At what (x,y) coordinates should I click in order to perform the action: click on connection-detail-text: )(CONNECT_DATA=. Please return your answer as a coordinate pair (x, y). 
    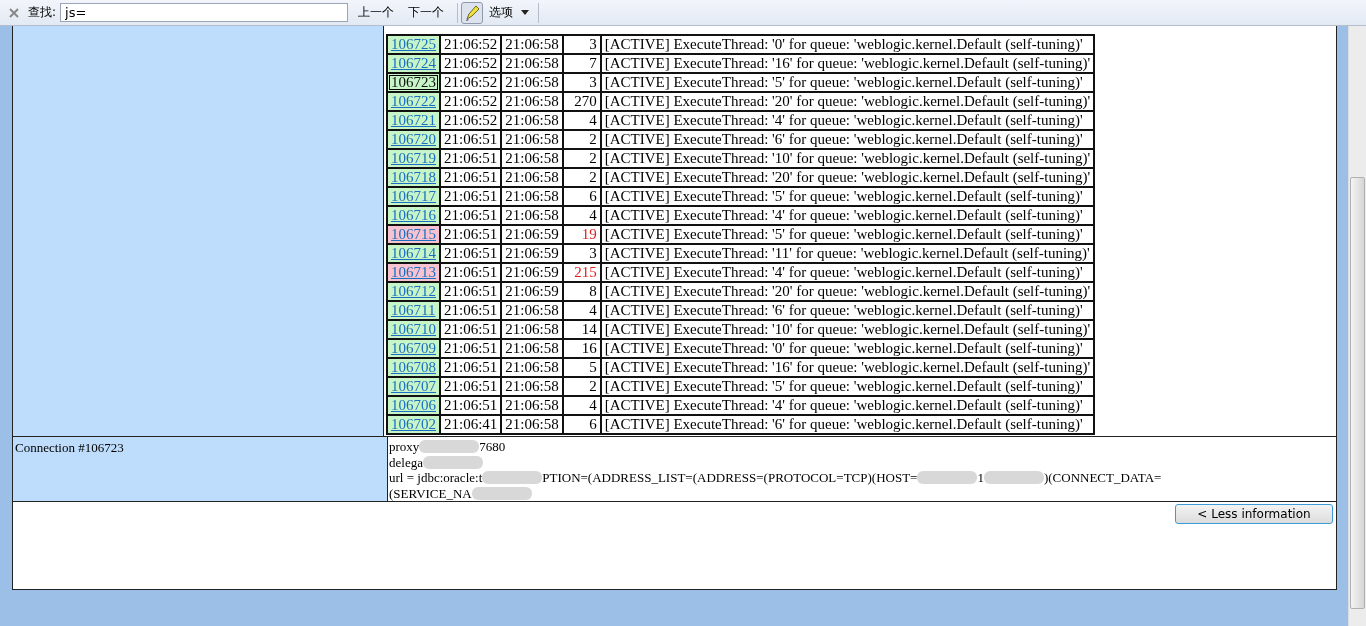
    Looking at the image, I should click on (1102, 478).